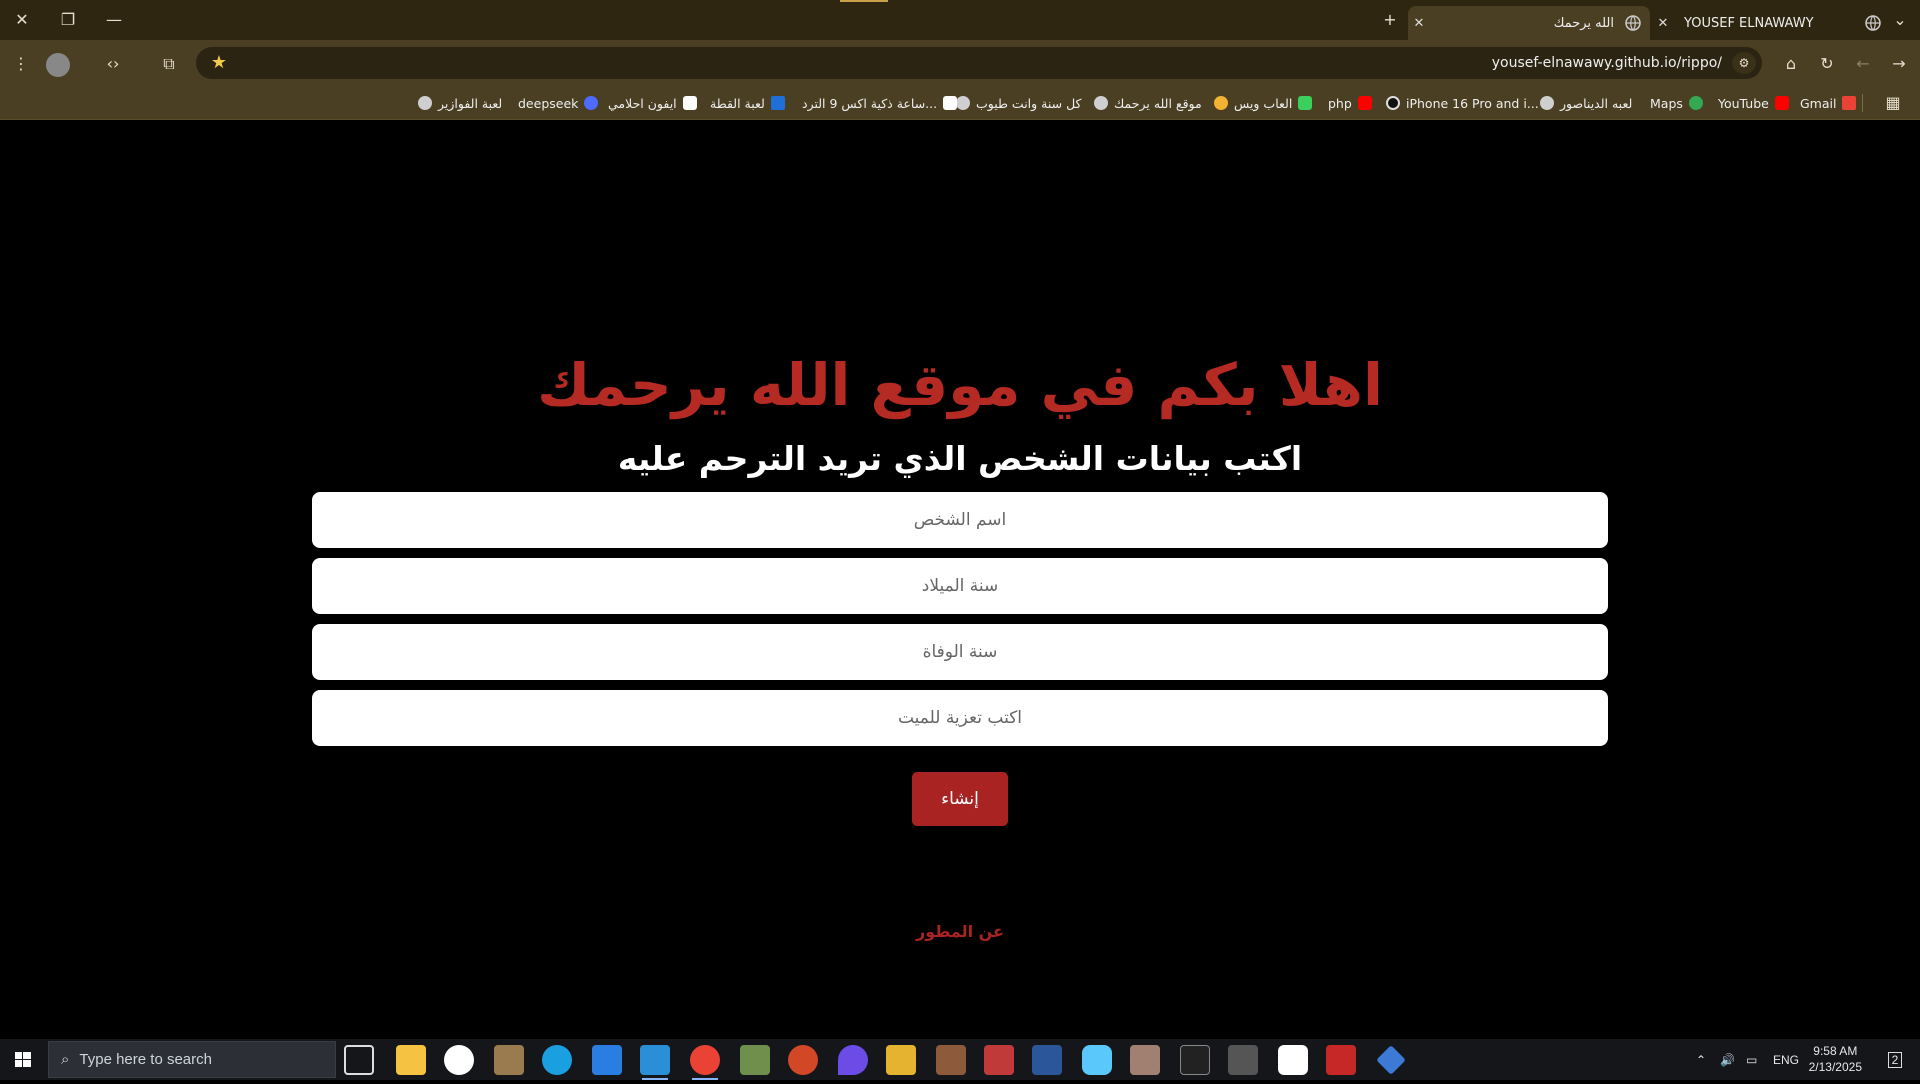 The image size is (1920, 1084). I want to click on browser-tab-bar: ✕ ❐ — + ✕ الله يرحمك ✕ YOUSEF ELNAWAWY ⌄, so click(960, 20).